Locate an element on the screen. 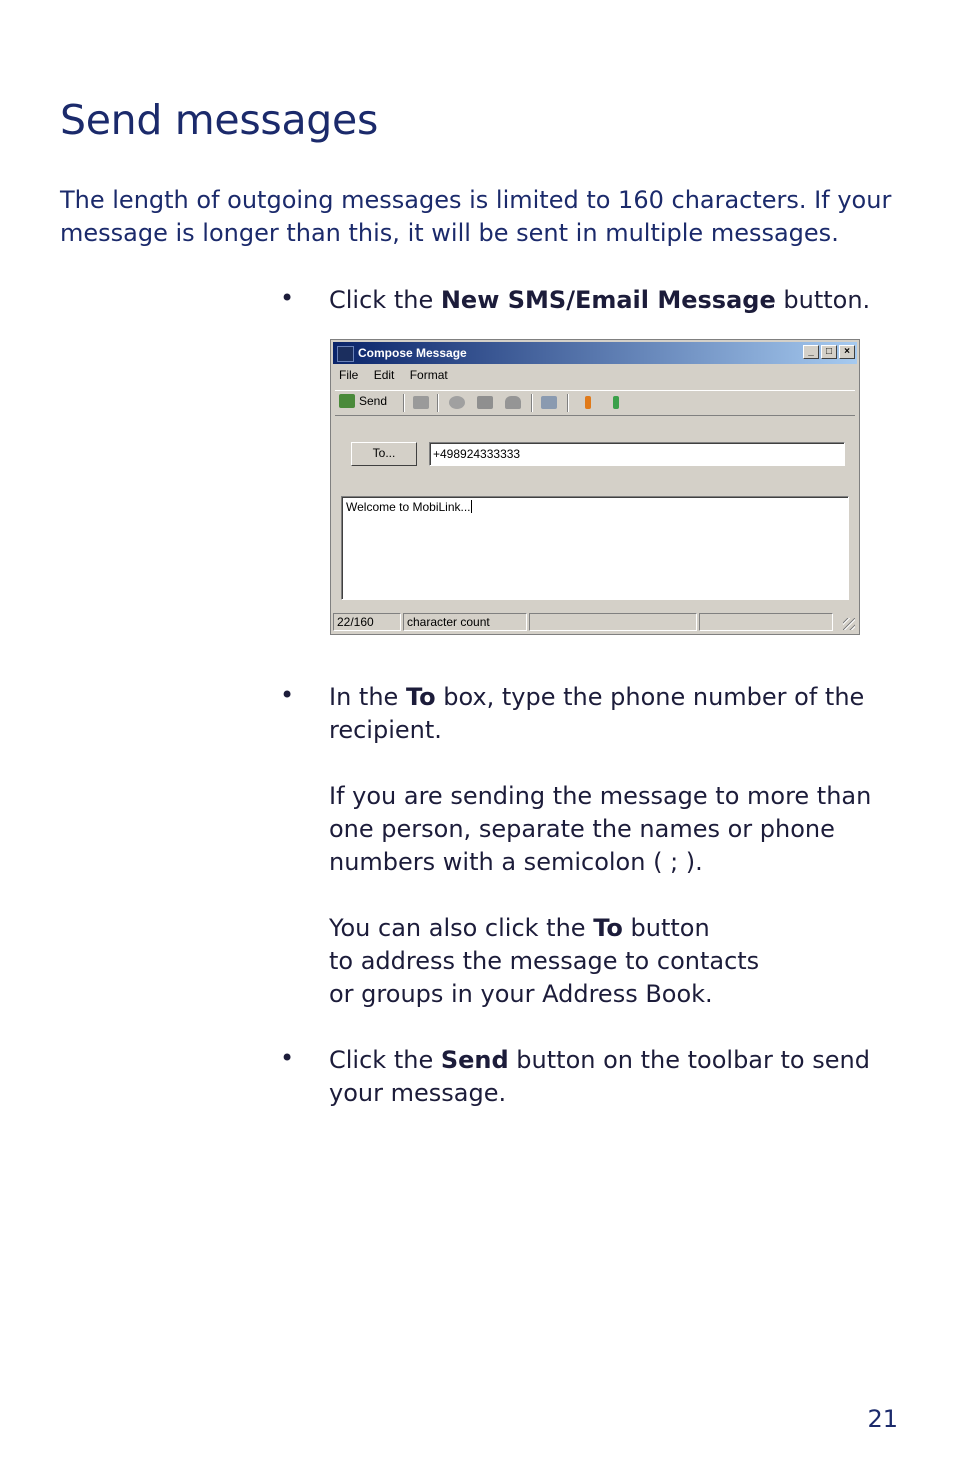 This screenshot has height=1474, width=954. send-label: Send is located at coordinates (373, 401).